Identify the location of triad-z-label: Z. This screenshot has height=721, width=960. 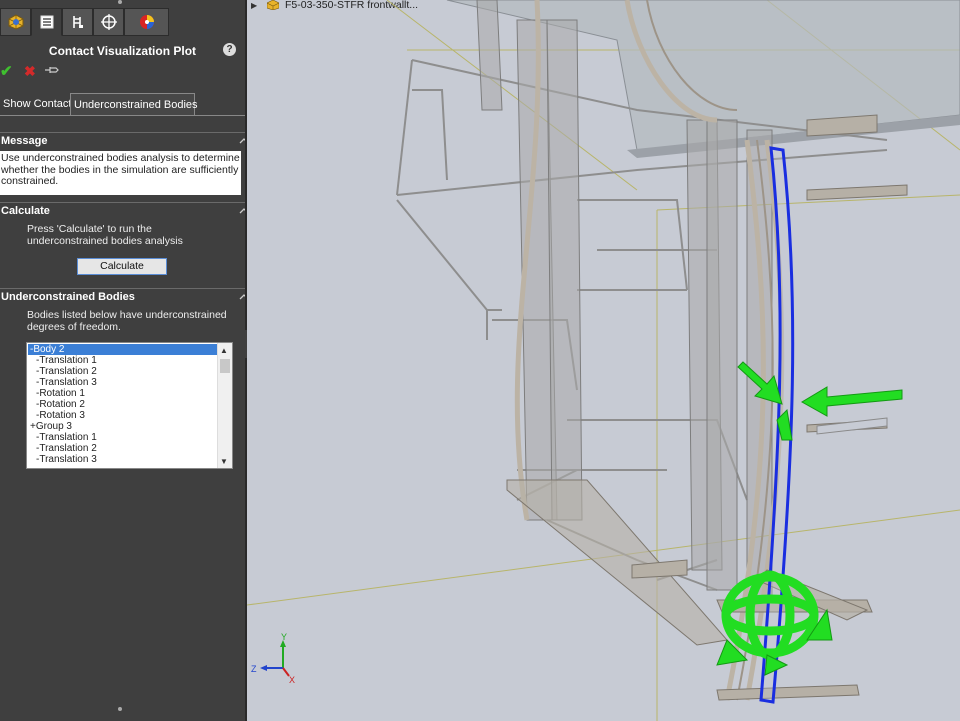
(254, 669).